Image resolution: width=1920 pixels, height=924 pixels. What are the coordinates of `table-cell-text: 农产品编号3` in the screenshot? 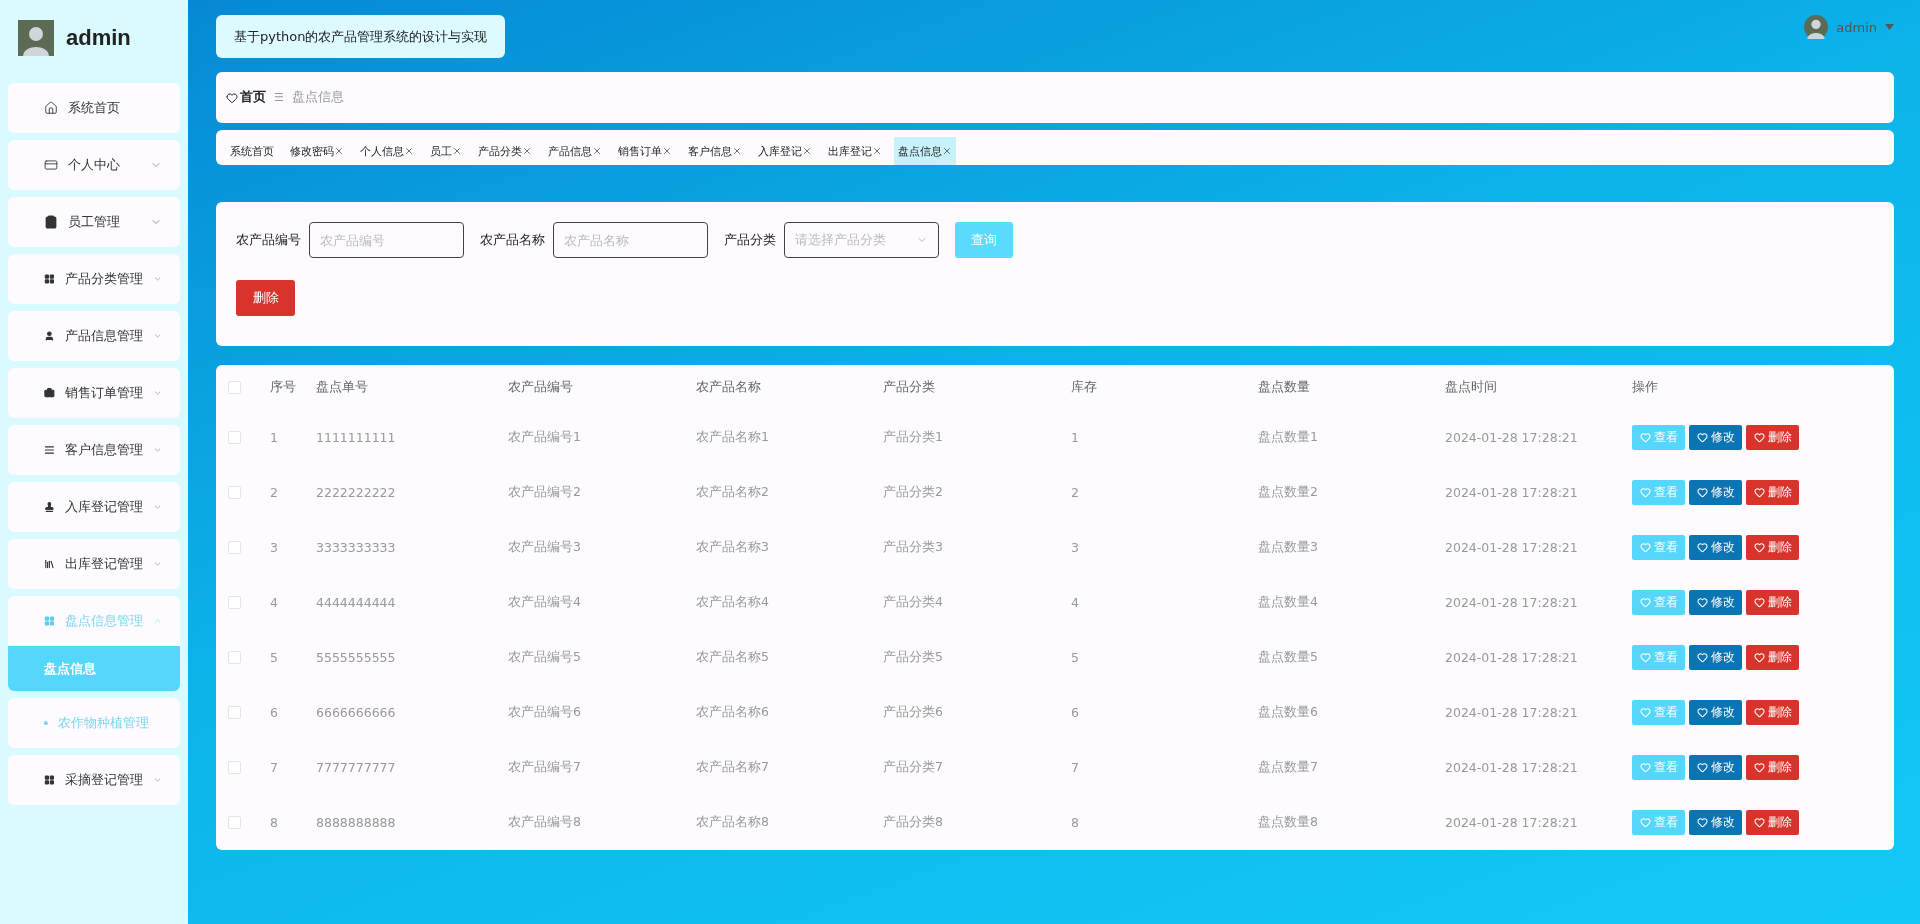 It's located at (545, 547).